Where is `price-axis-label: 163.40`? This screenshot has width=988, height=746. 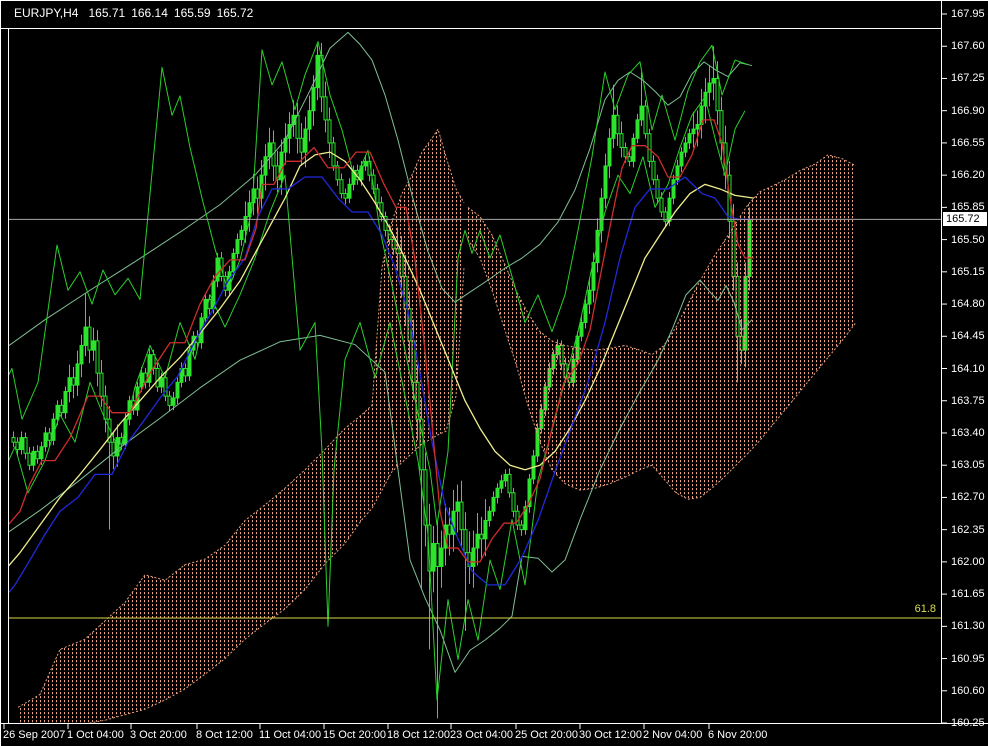
price-axis-label: 163.40 is located at coordinates (968, 432).